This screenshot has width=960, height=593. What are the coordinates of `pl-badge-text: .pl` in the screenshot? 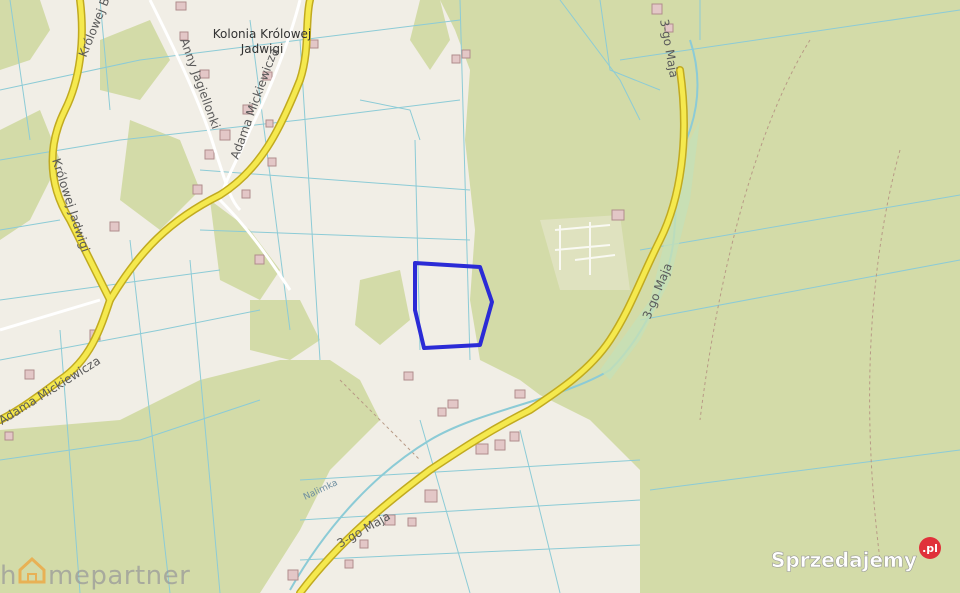 It's located at (930, 548).